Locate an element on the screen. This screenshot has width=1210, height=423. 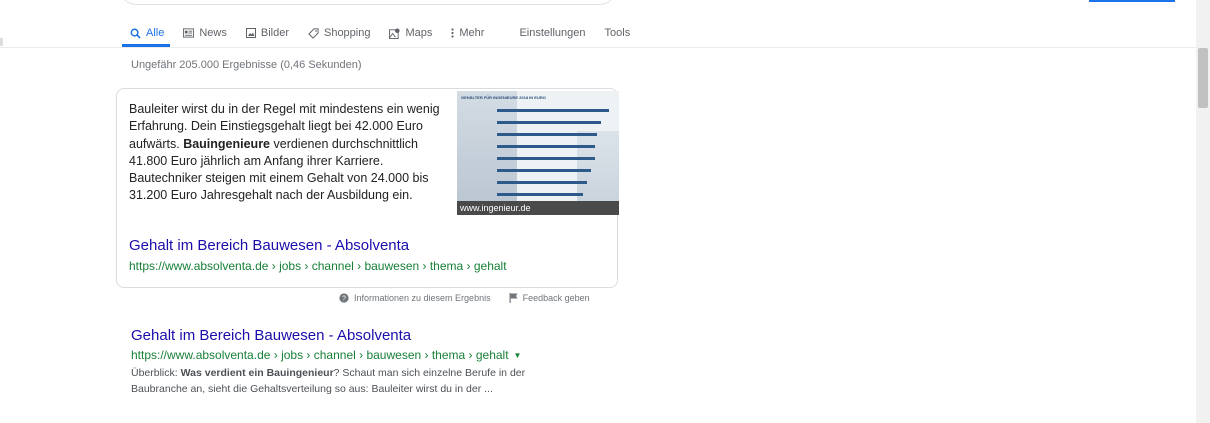
tab-bilder: Bilder is located at coordinates (267, 33).